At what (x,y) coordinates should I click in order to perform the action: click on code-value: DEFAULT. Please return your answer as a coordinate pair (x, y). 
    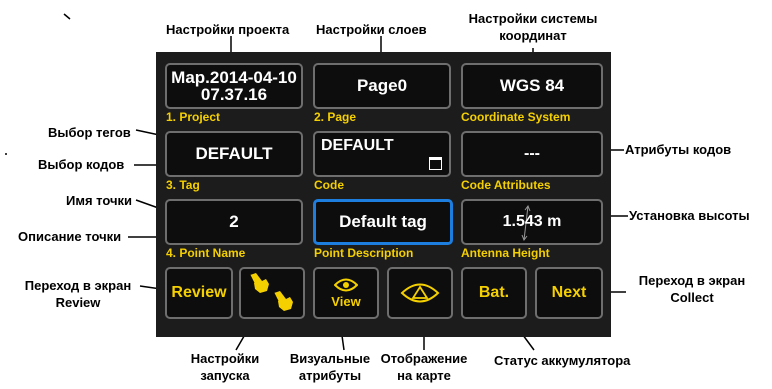
    Looking at the image, I should click on (357, 145).